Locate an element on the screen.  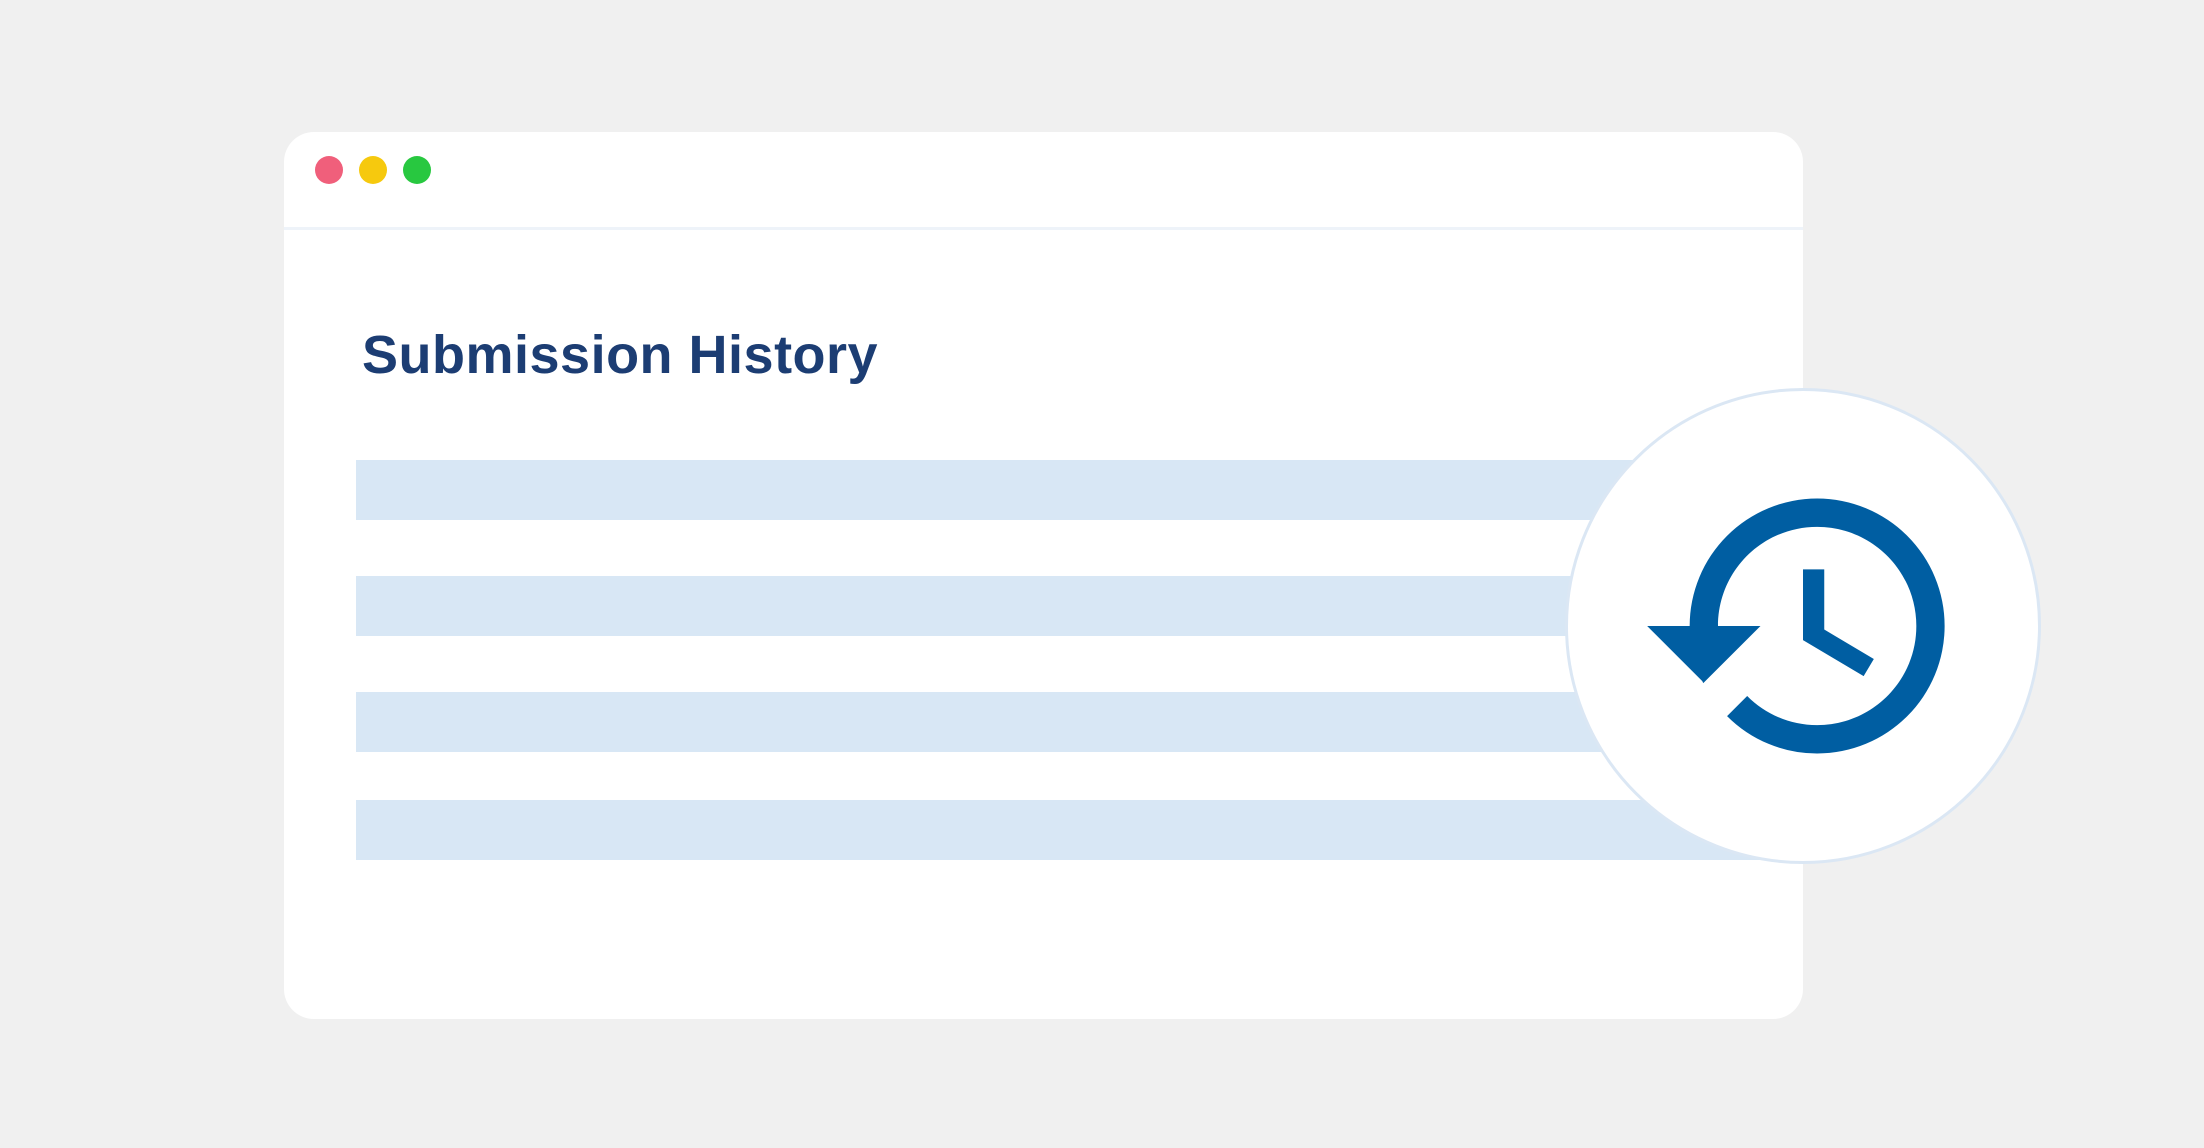
page-title: Submission History is located at coordinates (620, 355).